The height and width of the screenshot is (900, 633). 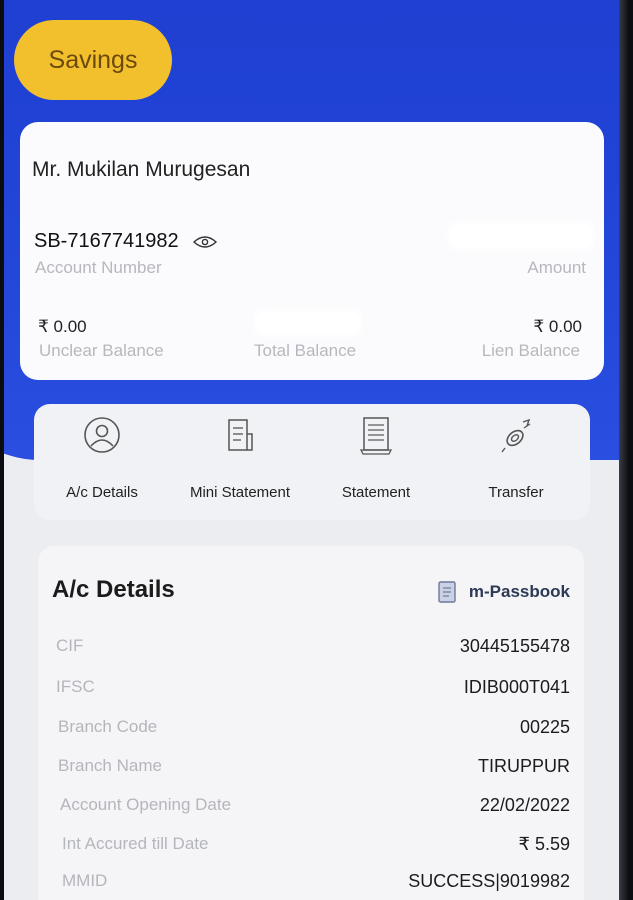 What do you see at coordinates (626, 450) in the screenshot?
I see `device-bezel-right` at bounding box center [626, 450].